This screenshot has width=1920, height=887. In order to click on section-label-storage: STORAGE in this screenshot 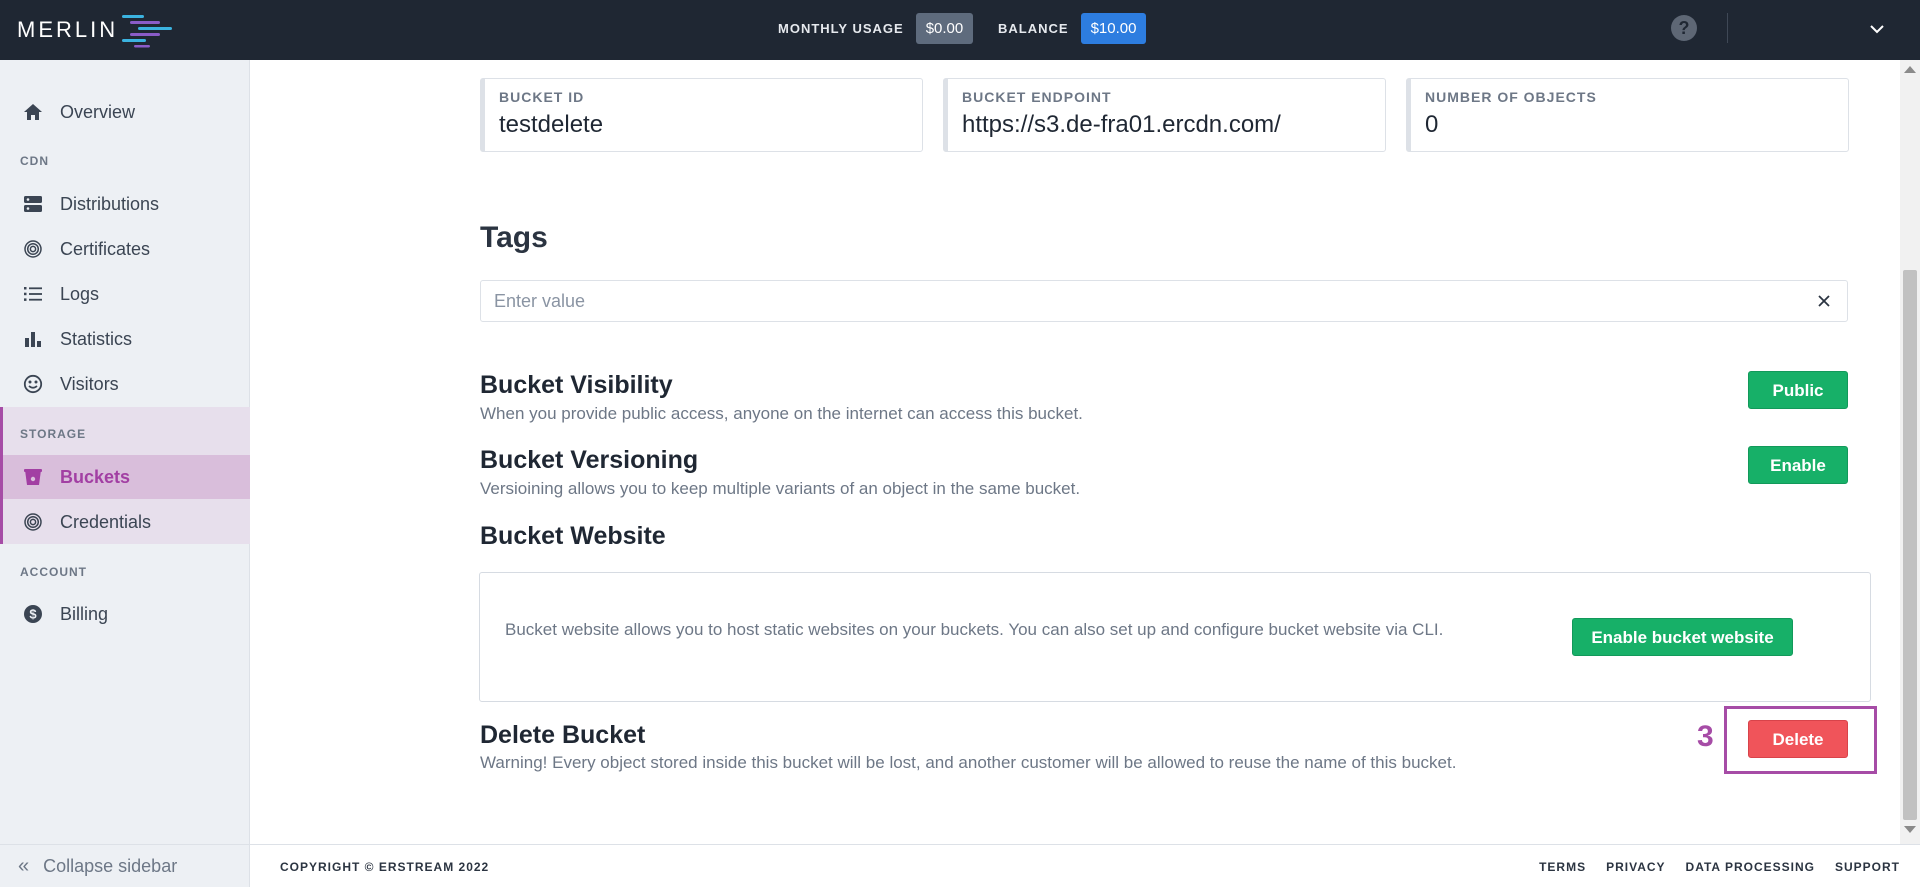, I will do `click(53, 434)`.